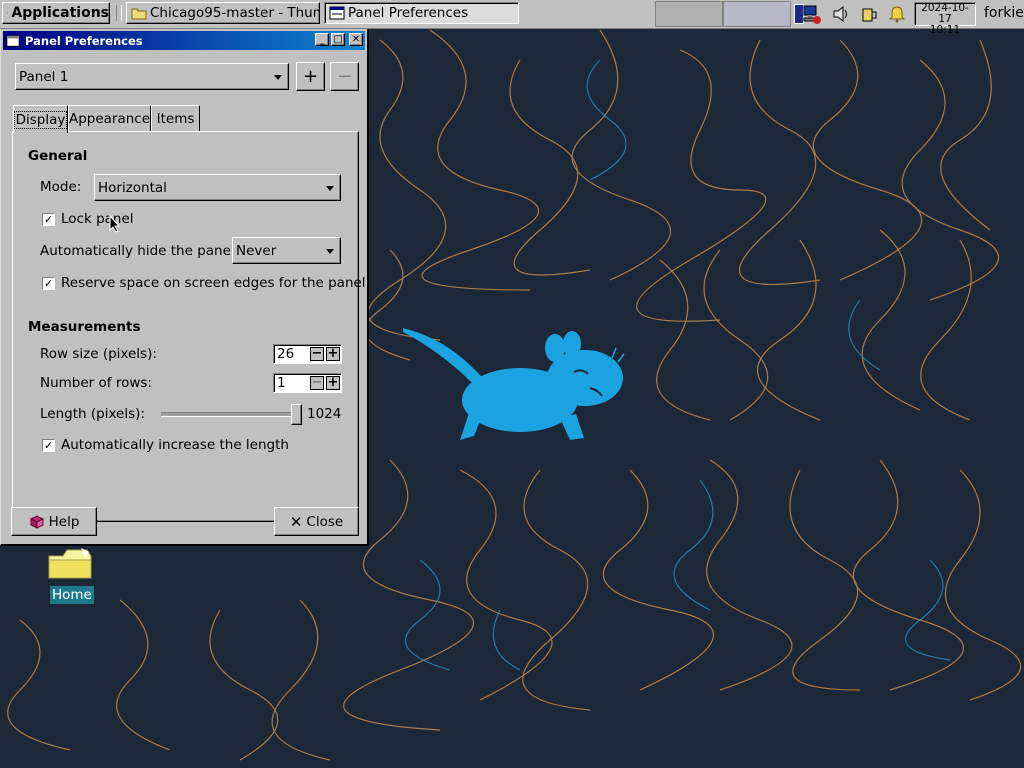 This screenshot has width=1024, height=768. Describe the element at coordinates (217, 187) in the screenshot. I see `mode-select: Horizontal` at that location.